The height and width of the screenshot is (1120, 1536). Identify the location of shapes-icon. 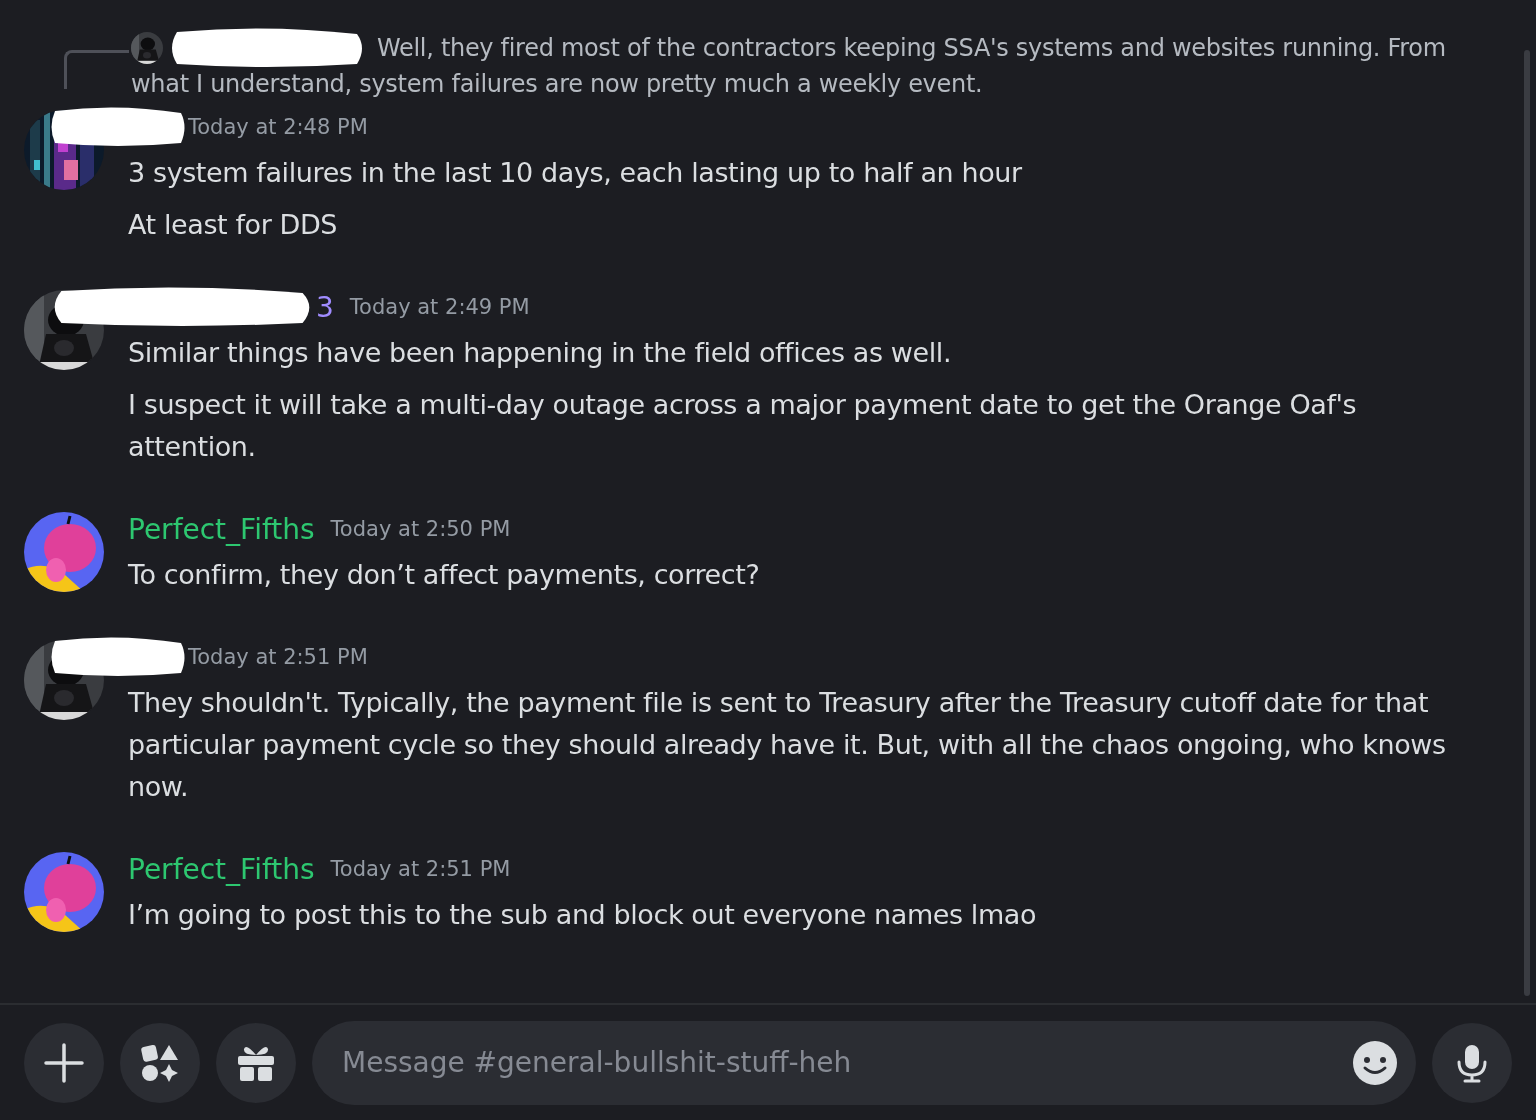
(160, 1062).